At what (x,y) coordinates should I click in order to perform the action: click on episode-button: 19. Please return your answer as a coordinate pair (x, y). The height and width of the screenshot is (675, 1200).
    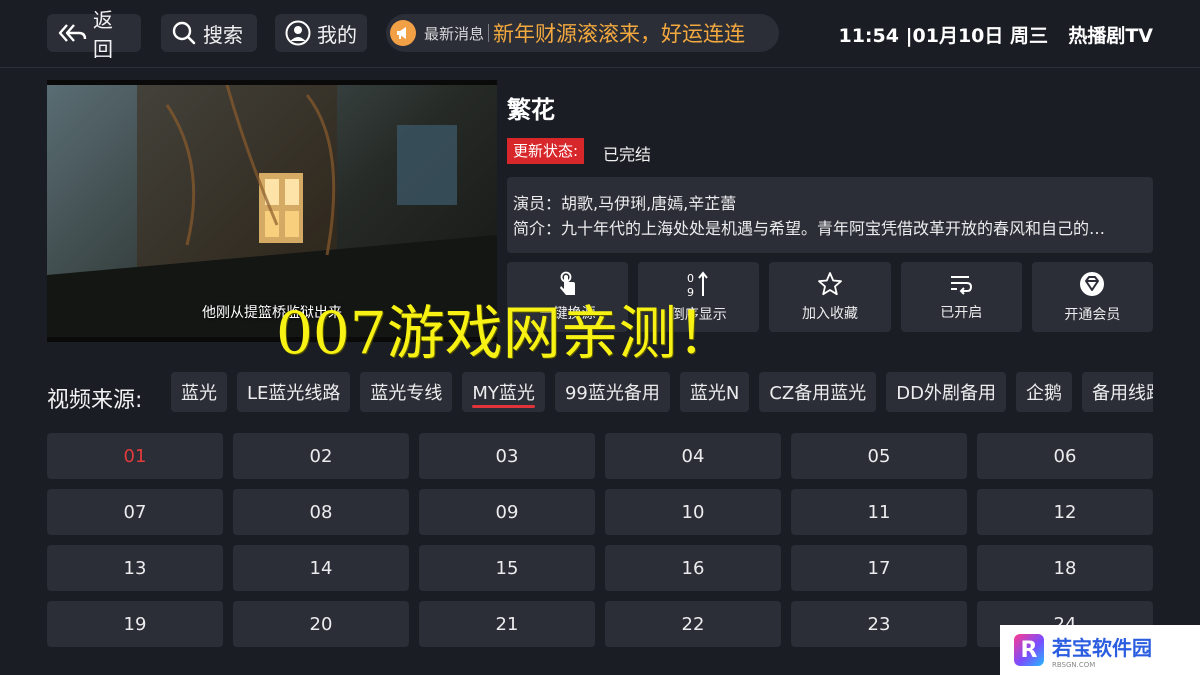
    Looking at the image, I should click on (135, 624).